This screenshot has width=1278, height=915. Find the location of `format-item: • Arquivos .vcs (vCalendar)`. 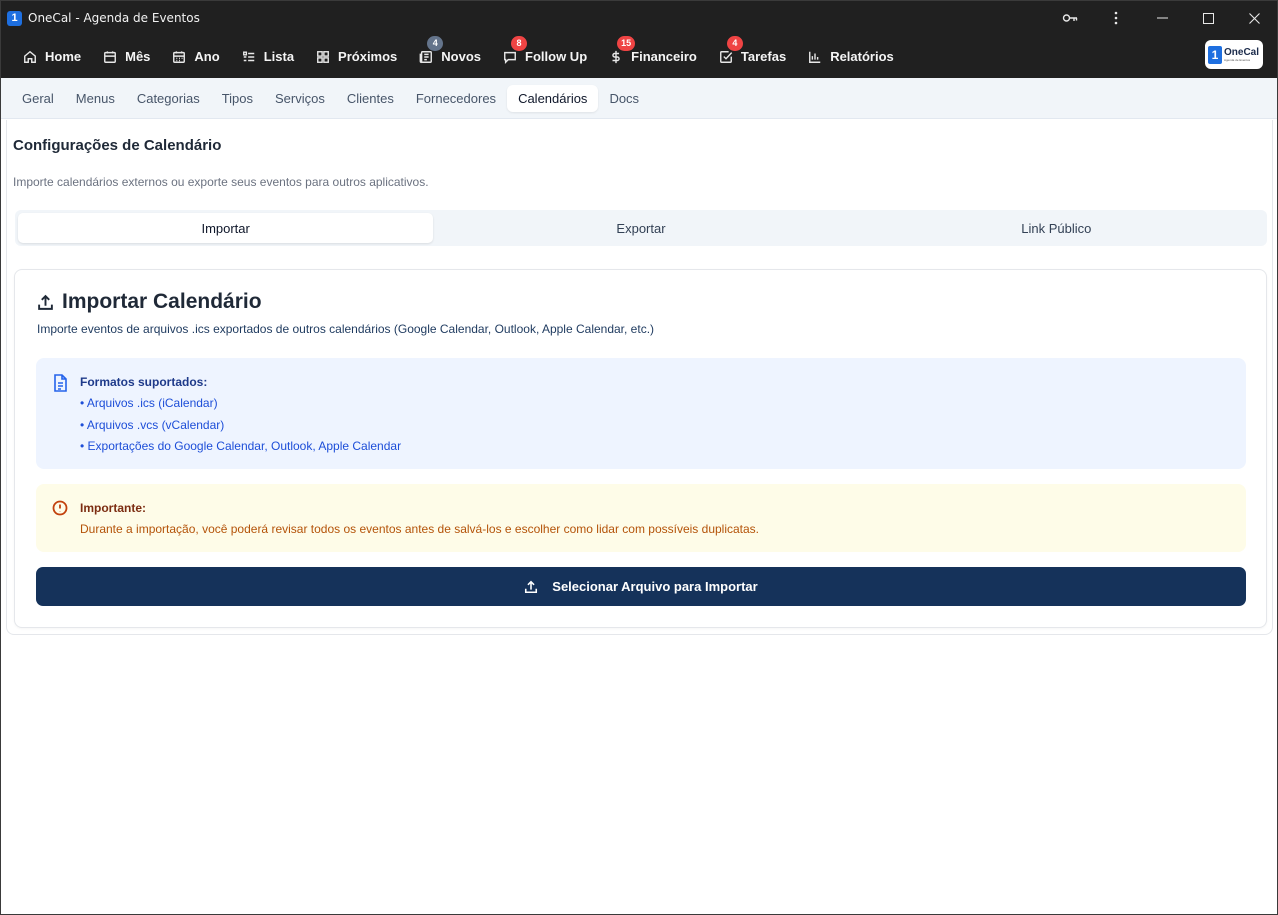

format-item: • Arquivos .vcs (vCalendar) is located at coordinates (152, 425).